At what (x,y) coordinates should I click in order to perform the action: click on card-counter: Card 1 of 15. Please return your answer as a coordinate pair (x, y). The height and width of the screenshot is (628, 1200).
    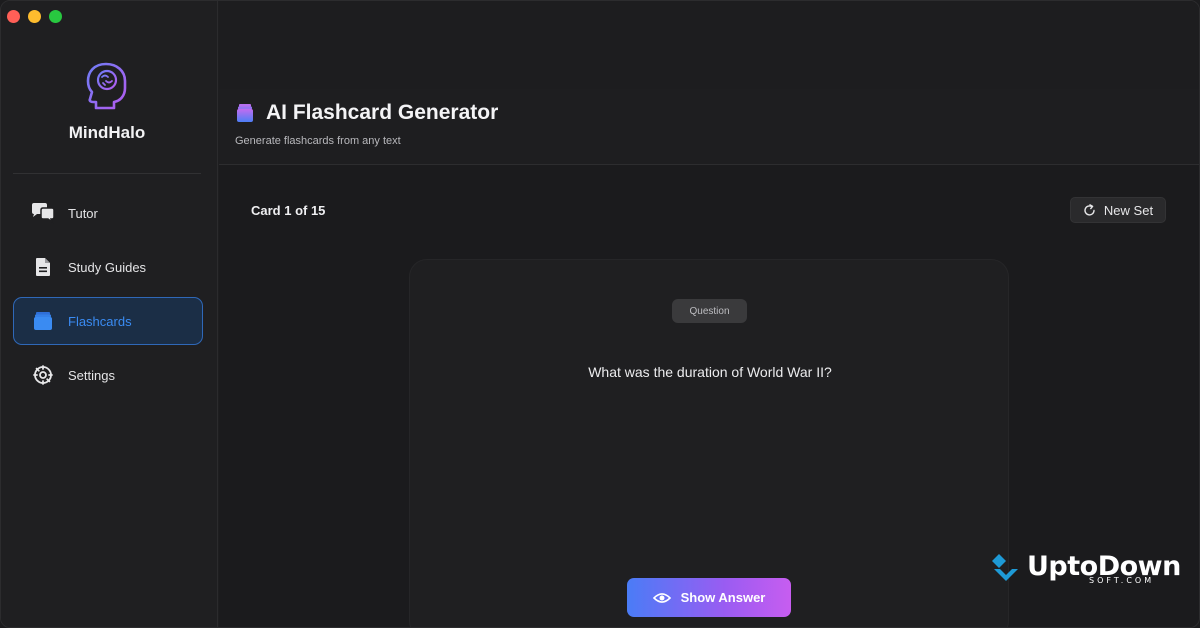
    Looking at the image, I should click on (288, 210).